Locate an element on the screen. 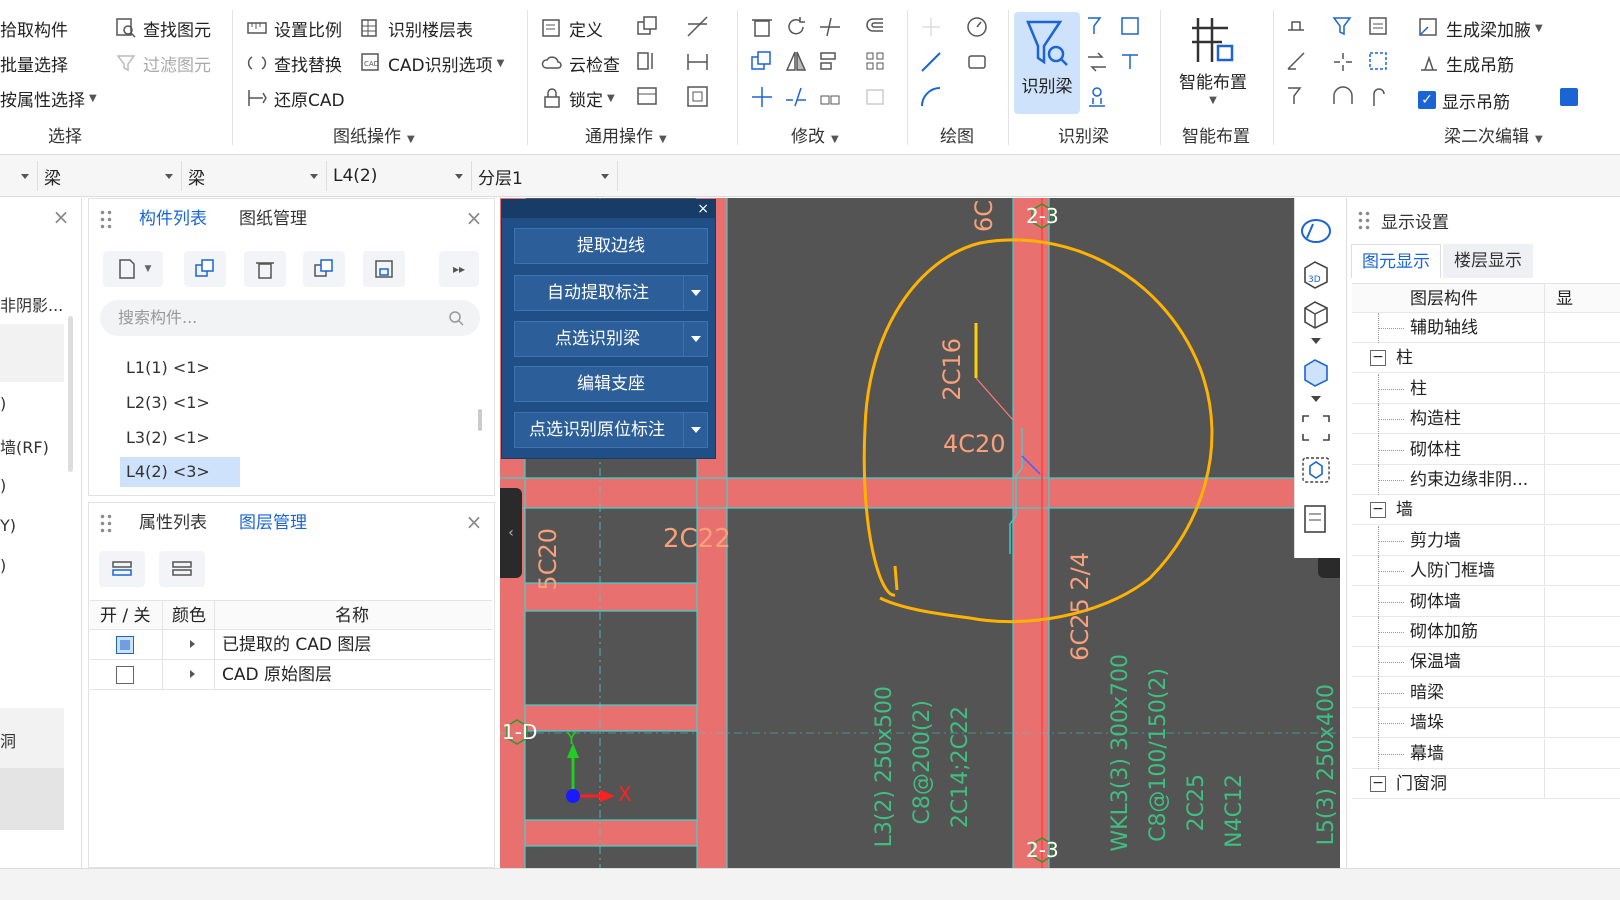 The height and width of the screenshot is (900, 1620). list-item: L1(1) <1> is located at coordinates (168, 368).